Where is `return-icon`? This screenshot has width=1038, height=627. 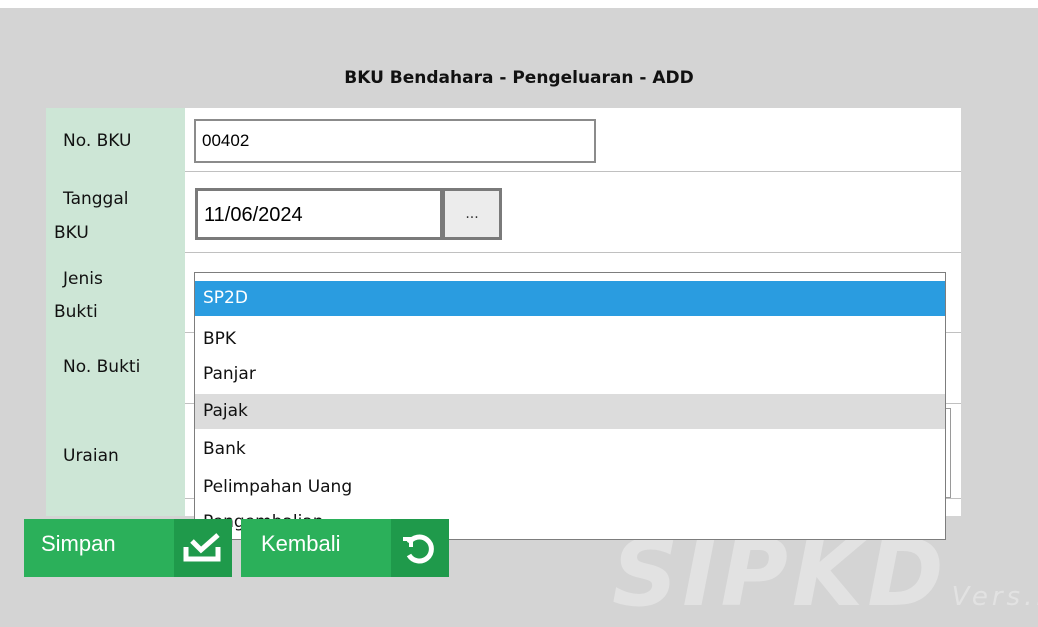
return-icon is located at coordinates (420, 548).